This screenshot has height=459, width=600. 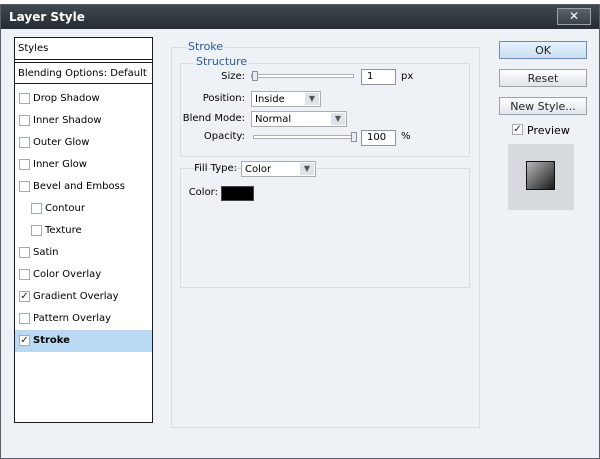 I want to click on style-item-label: Pattern Overlay, so click(x=72, y=318).